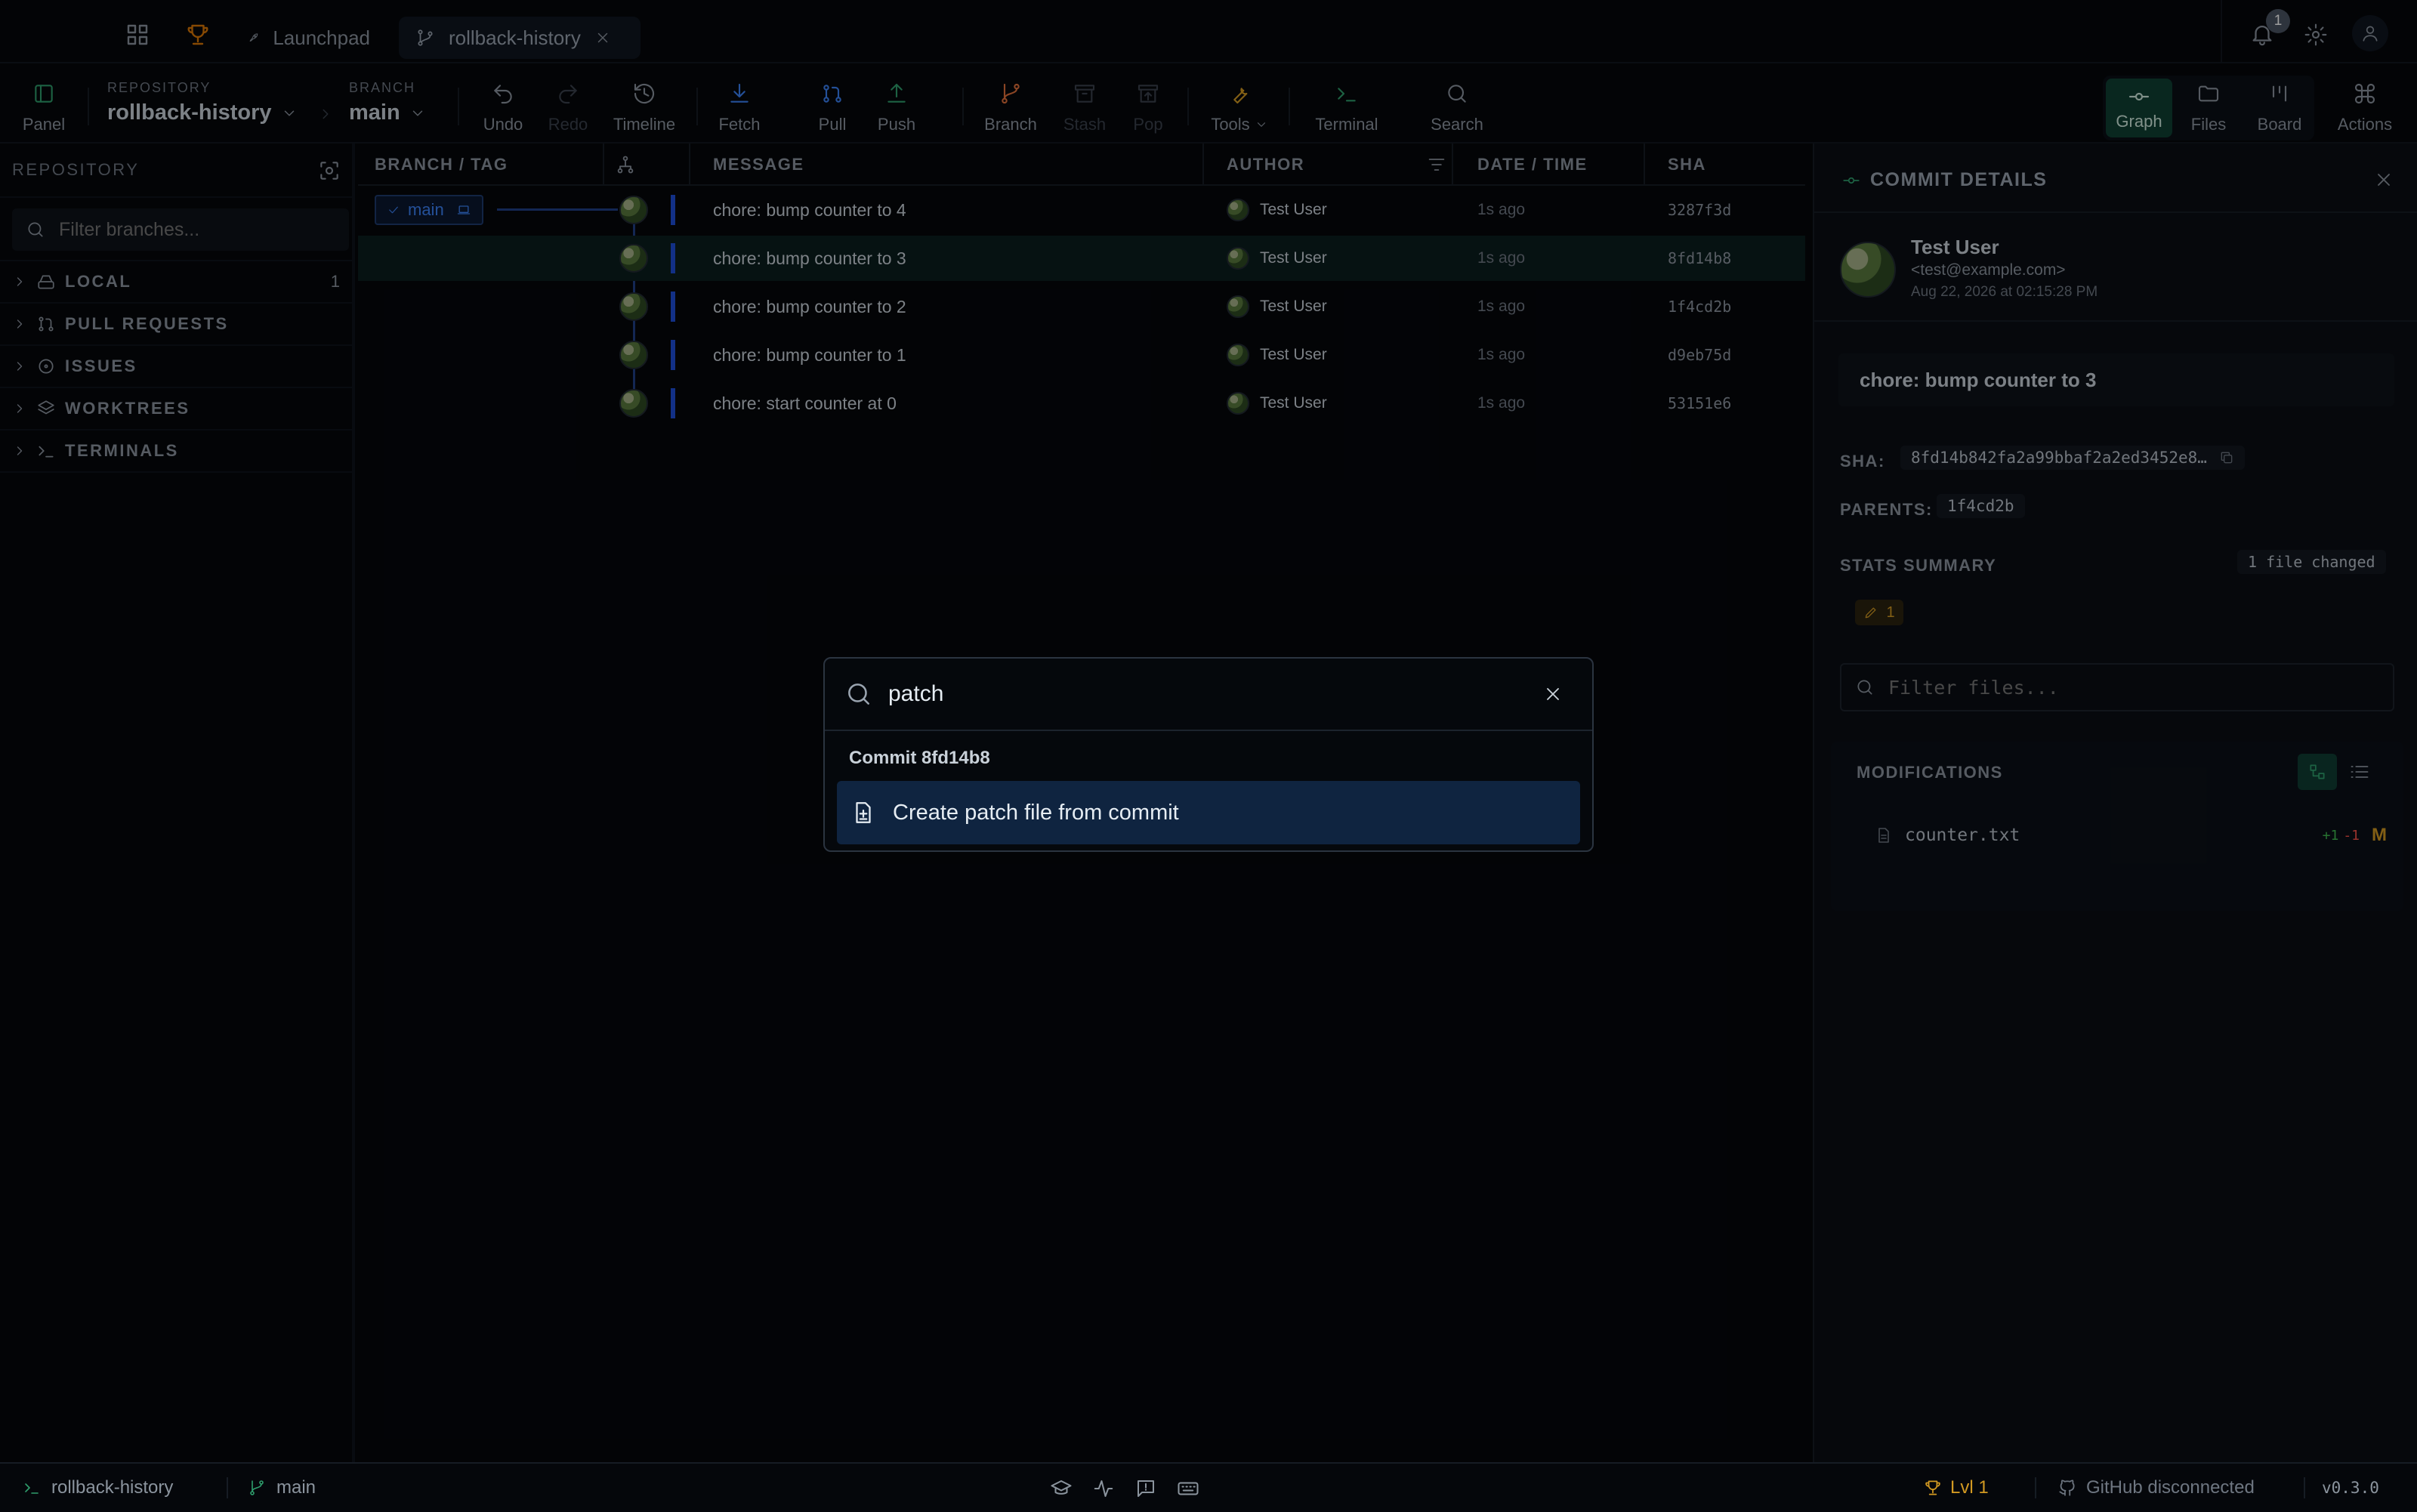  What do you see at coordinates (920, 758) in the screenshot?
I see `palette-group-label: Commit 8fd14b8` at bounding box center [920, 758].